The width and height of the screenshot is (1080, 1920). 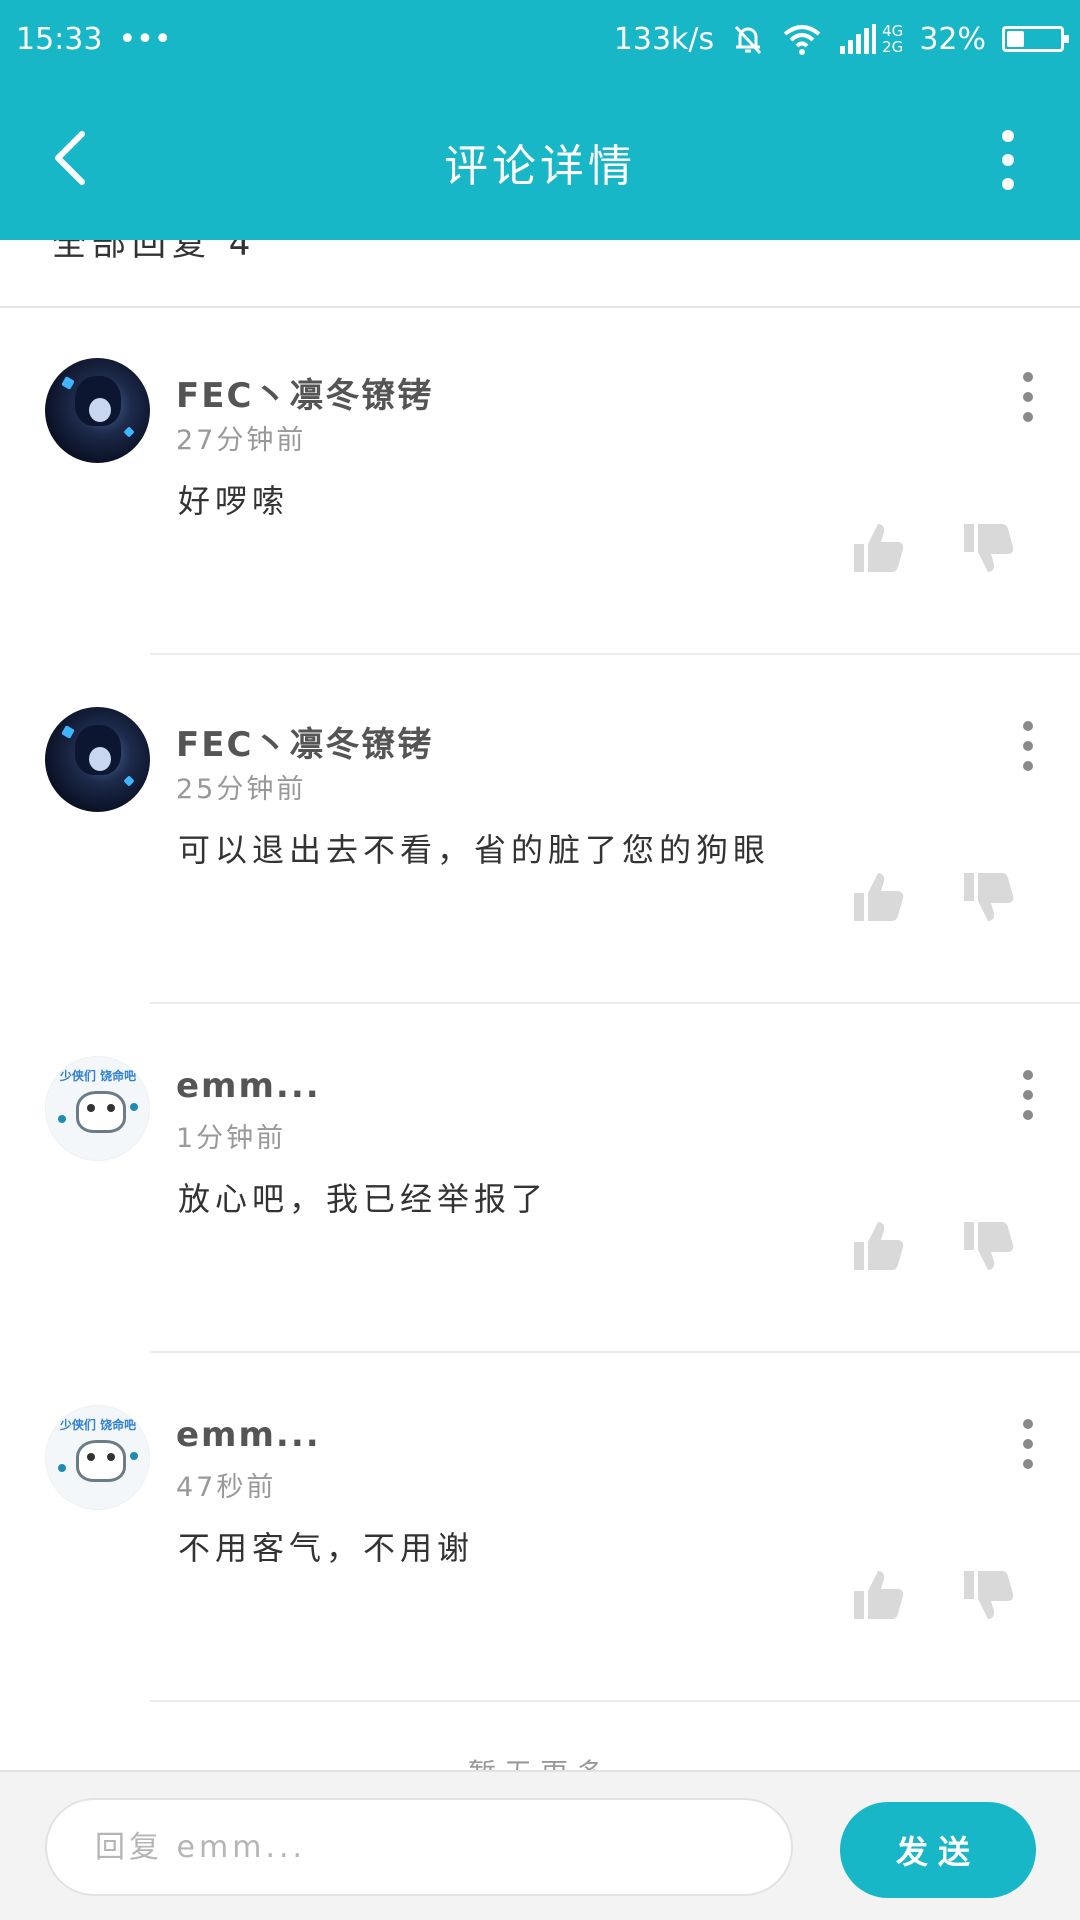 I want to click on status-right: 133k/s 4G 2G 32%, so click(x=841, y=39).